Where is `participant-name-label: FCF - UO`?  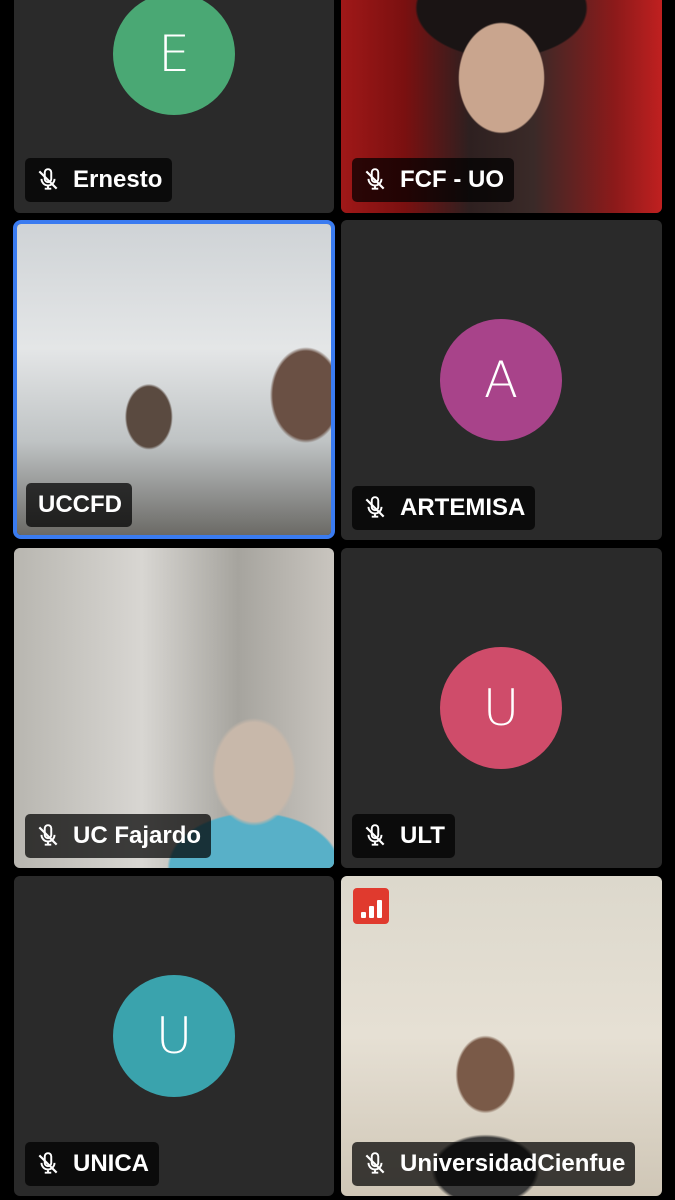 participant-name-label: FCF - UO is located at coordinates (433, 180).